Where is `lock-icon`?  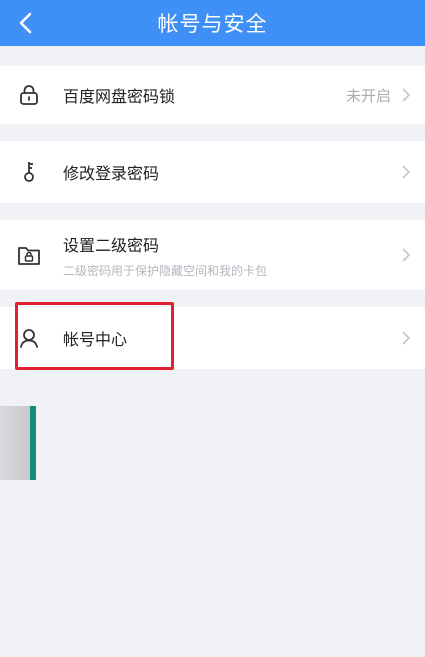
lock-icon is located at coordinates (29, 95).